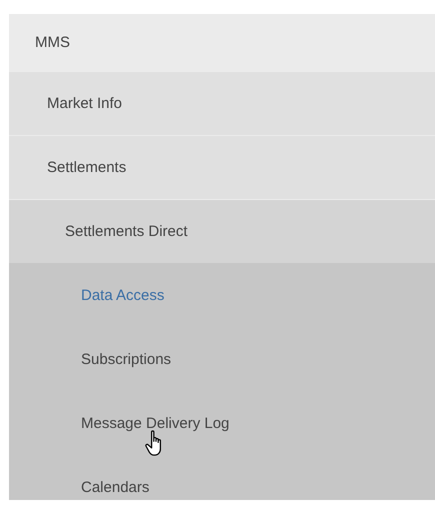  What do you see at coordinates (222, 477) in the screenshot?
I see `menu-item: Calendars` at bounding box center [222, 477].